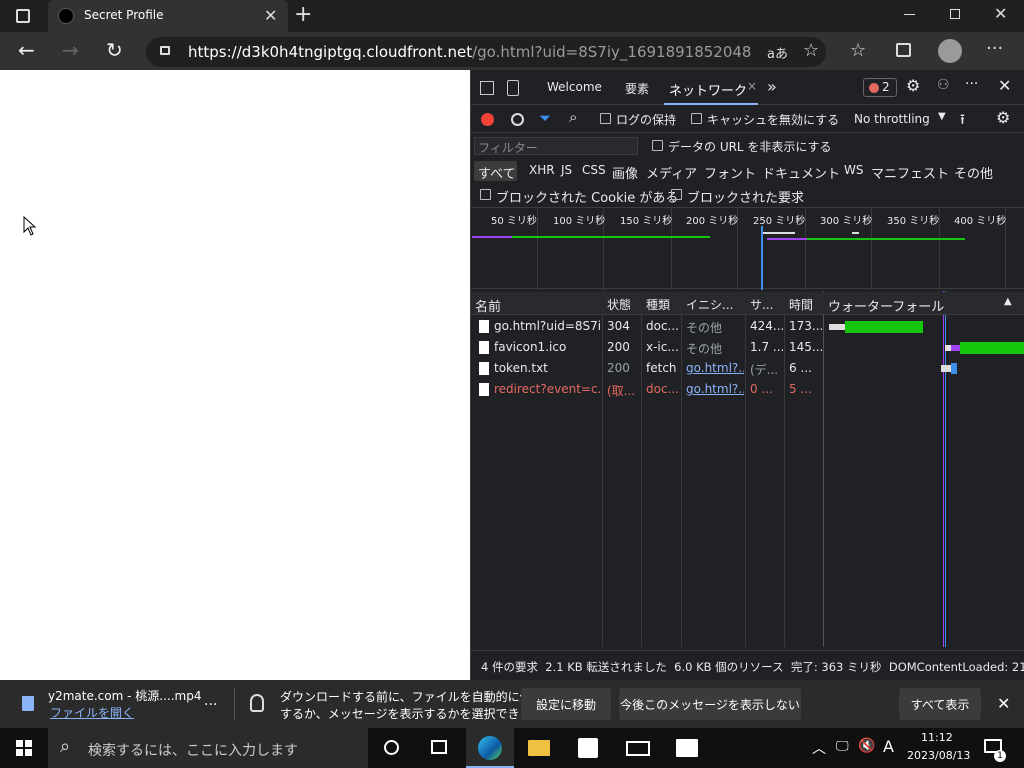  What do you see at coordinates (772, 86) in the screenshot?
I see `more-tabs-icon: »` at bounding box center [772, 86].